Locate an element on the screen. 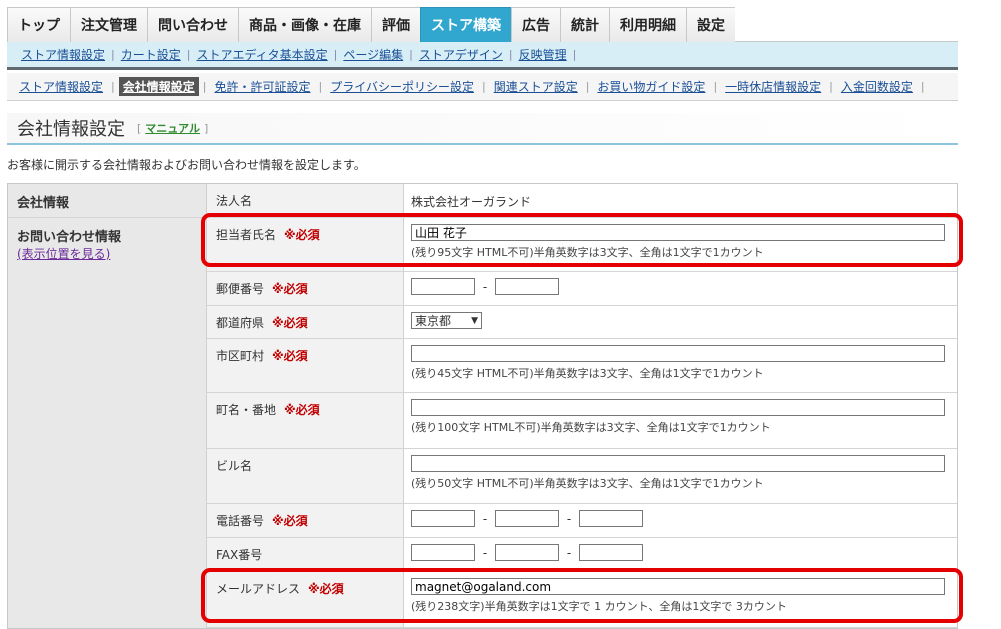 Image resolution: width=1001 pixels, height=629 pixels. subnav3-privacy: プライバシーポリシー設定 is located at coordinates (402, 86).